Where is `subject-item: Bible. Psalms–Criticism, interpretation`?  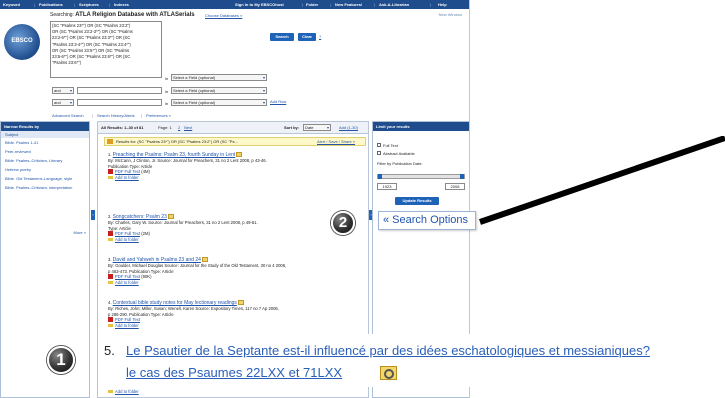 subject-item: Bible. Psalms–Criticism, interpretation is located at coordinates (45, 187).